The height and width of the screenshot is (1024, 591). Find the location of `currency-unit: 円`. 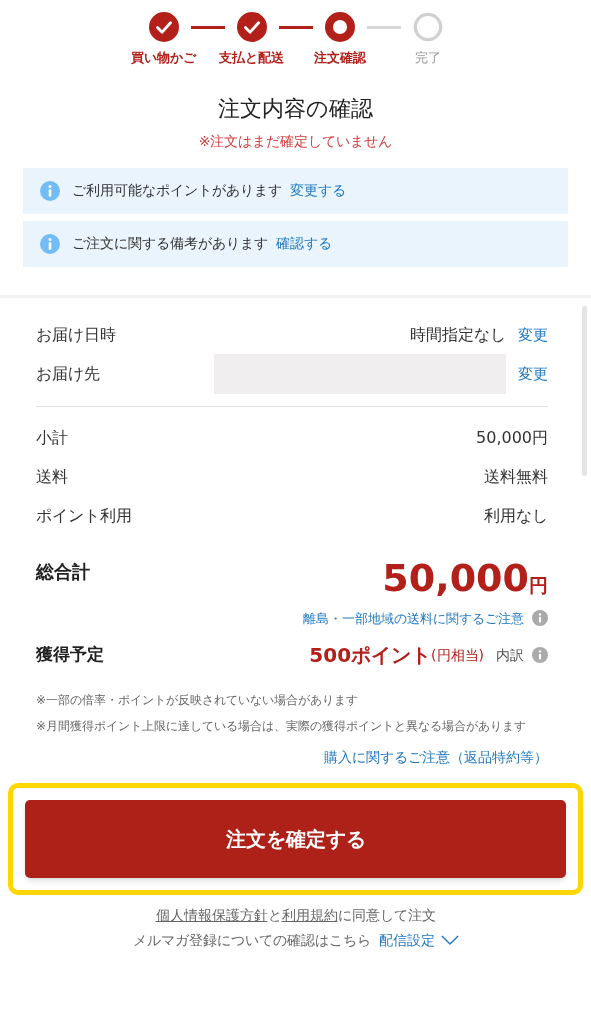

currency-unit: 円 is located at coordinates (538, 585).